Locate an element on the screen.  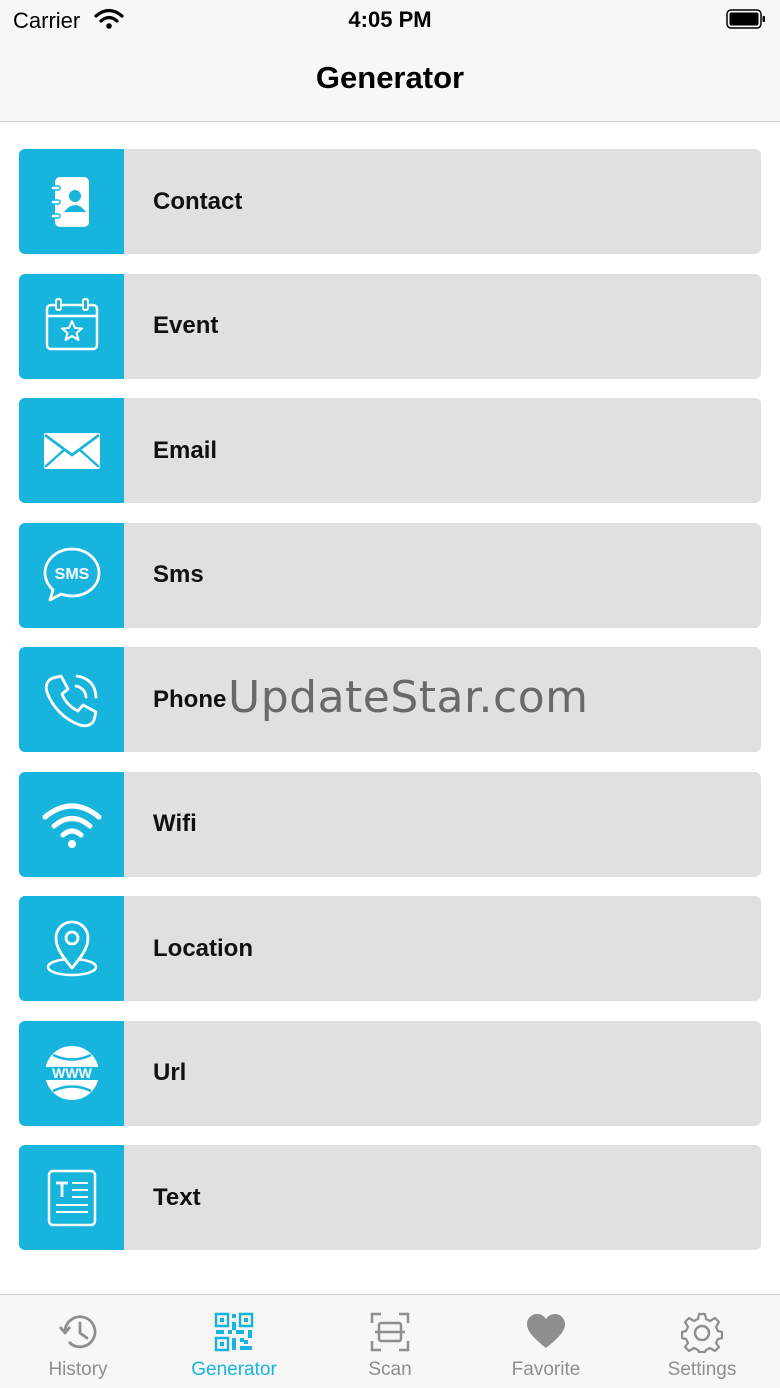
svg-text: WWW is located at coordinates (72, 1073).